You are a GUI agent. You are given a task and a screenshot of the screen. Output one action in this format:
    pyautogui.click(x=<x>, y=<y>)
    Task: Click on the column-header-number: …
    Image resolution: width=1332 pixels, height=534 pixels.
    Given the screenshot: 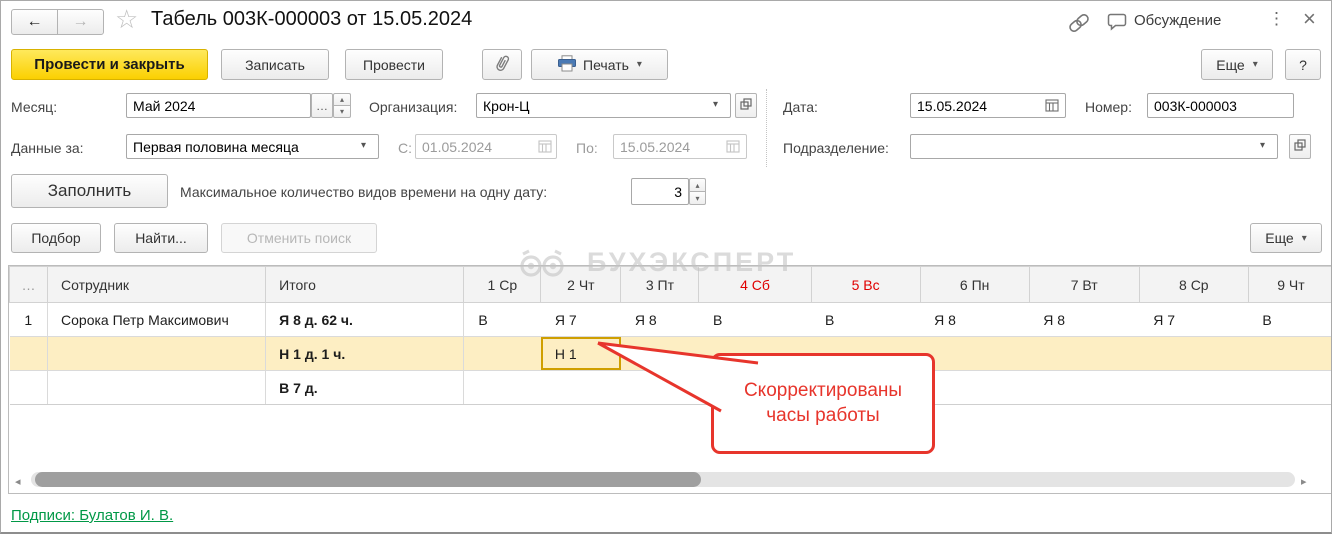 What is the action you would take?
    pyautogui.click(x=28, y=284)
    